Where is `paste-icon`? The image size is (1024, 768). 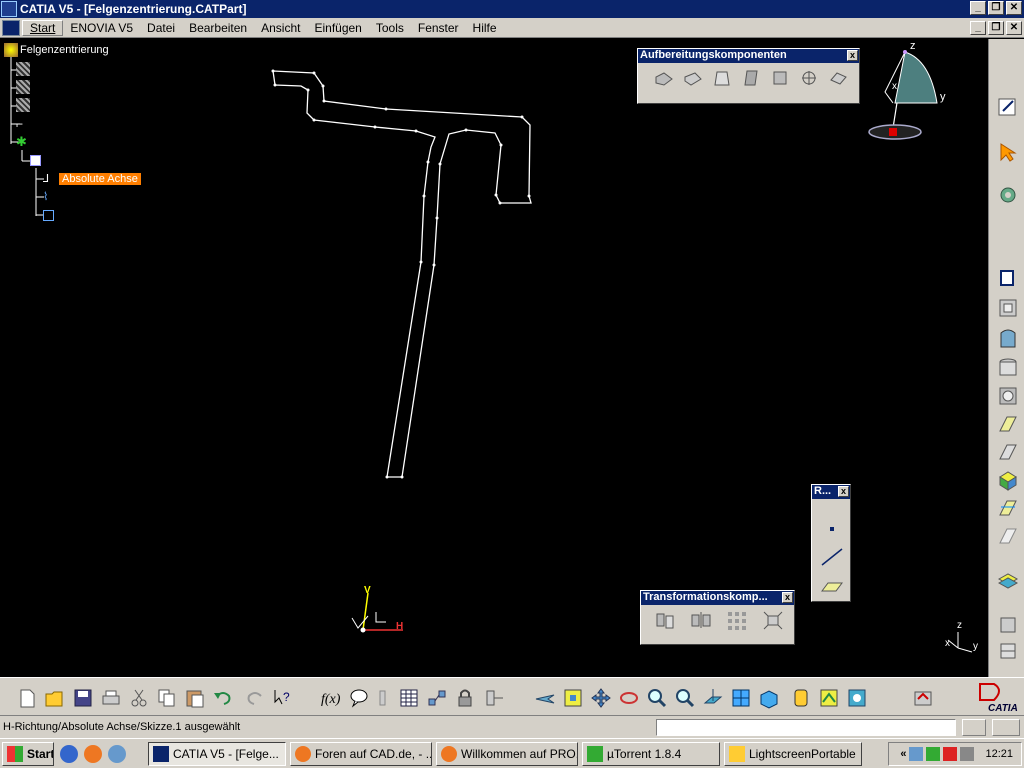 paste-icon is located at coordinates (195, 698).